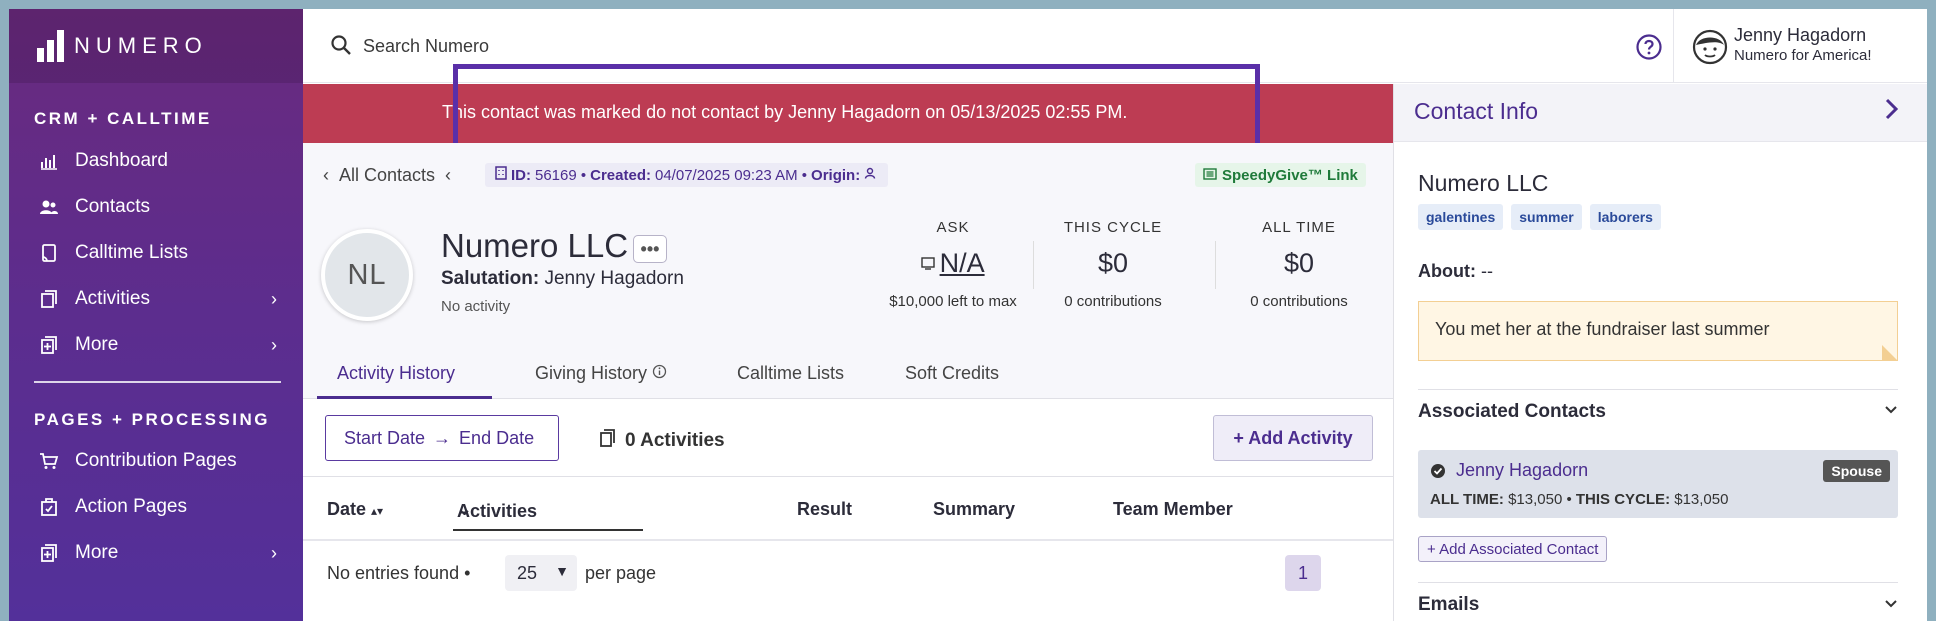 The width and height of the screenshot is (1936, 621). Describe the element at coordinates (1856, 471) in the screenshot. I see `relation-badge: Spouse` at that location.